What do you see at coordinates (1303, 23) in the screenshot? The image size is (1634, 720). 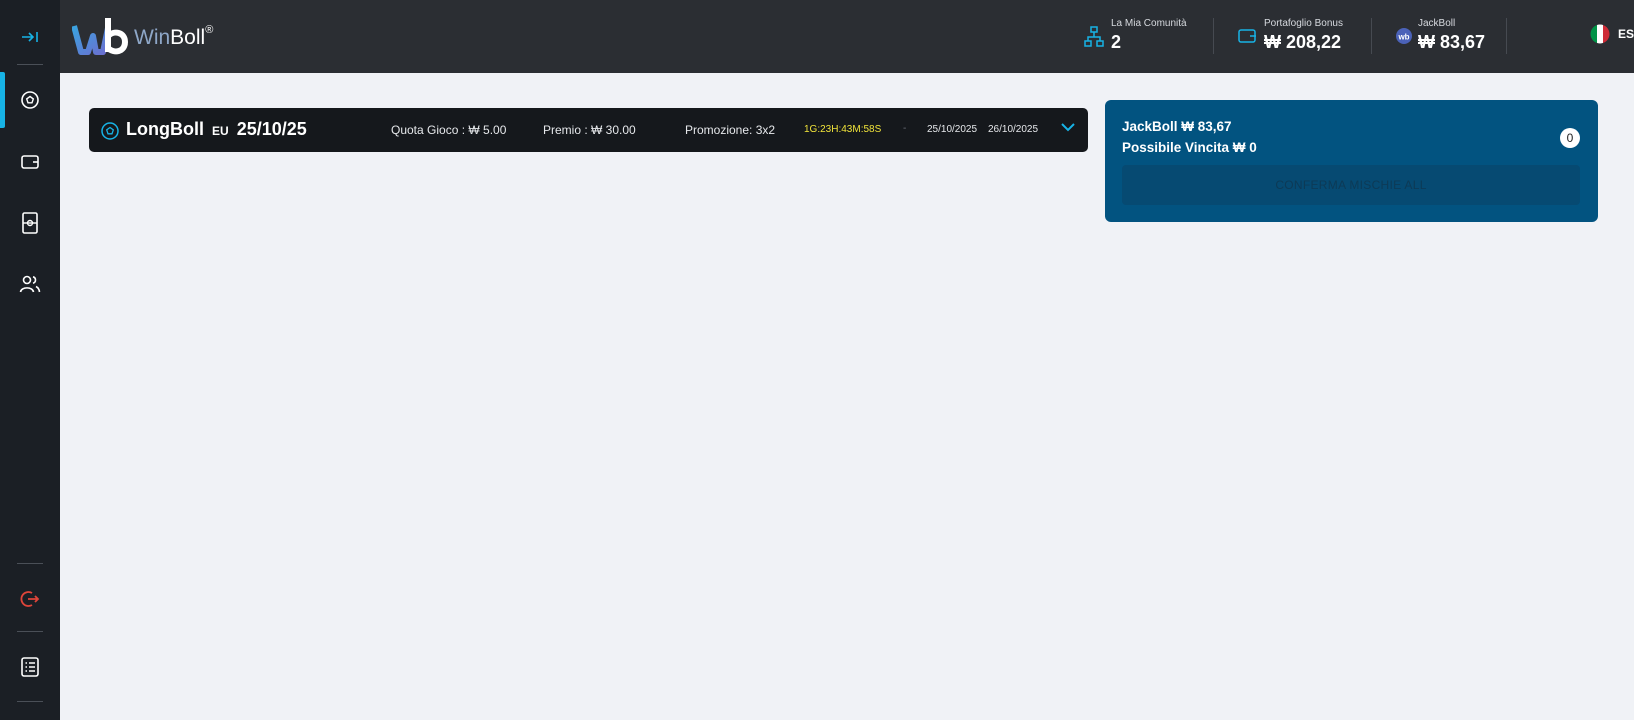 I see `bonus-wallet-label: Portafoglio Bonus` at bounding box center [1303, 23].